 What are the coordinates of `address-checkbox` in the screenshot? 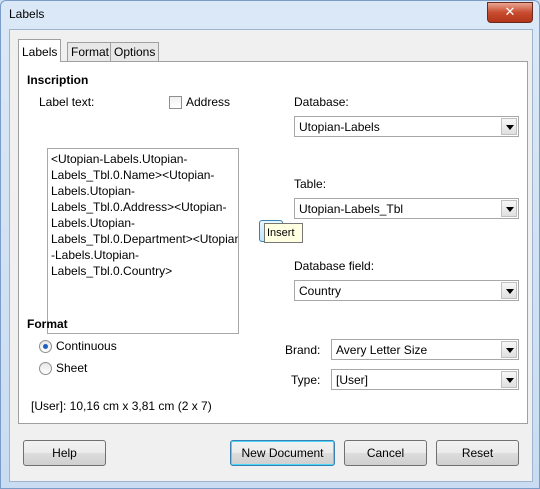 It's located at (175, 102).